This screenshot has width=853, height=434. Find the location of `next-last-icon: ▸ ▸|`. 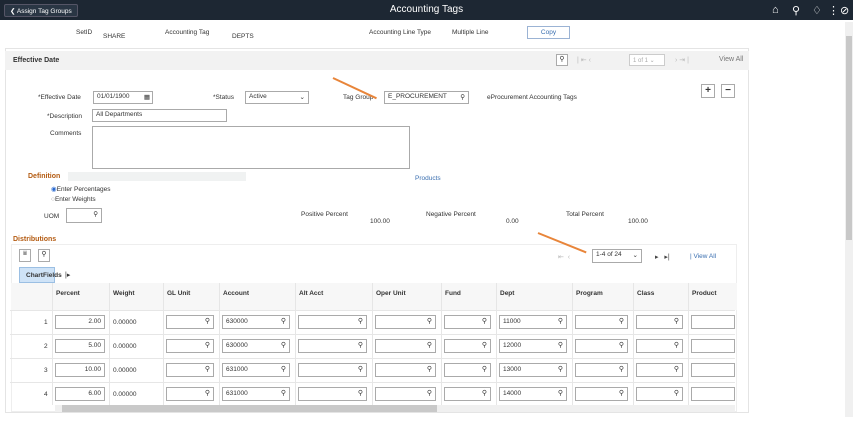

next-last-icon: ▸ ▸| is located at coordinates (662, 257).